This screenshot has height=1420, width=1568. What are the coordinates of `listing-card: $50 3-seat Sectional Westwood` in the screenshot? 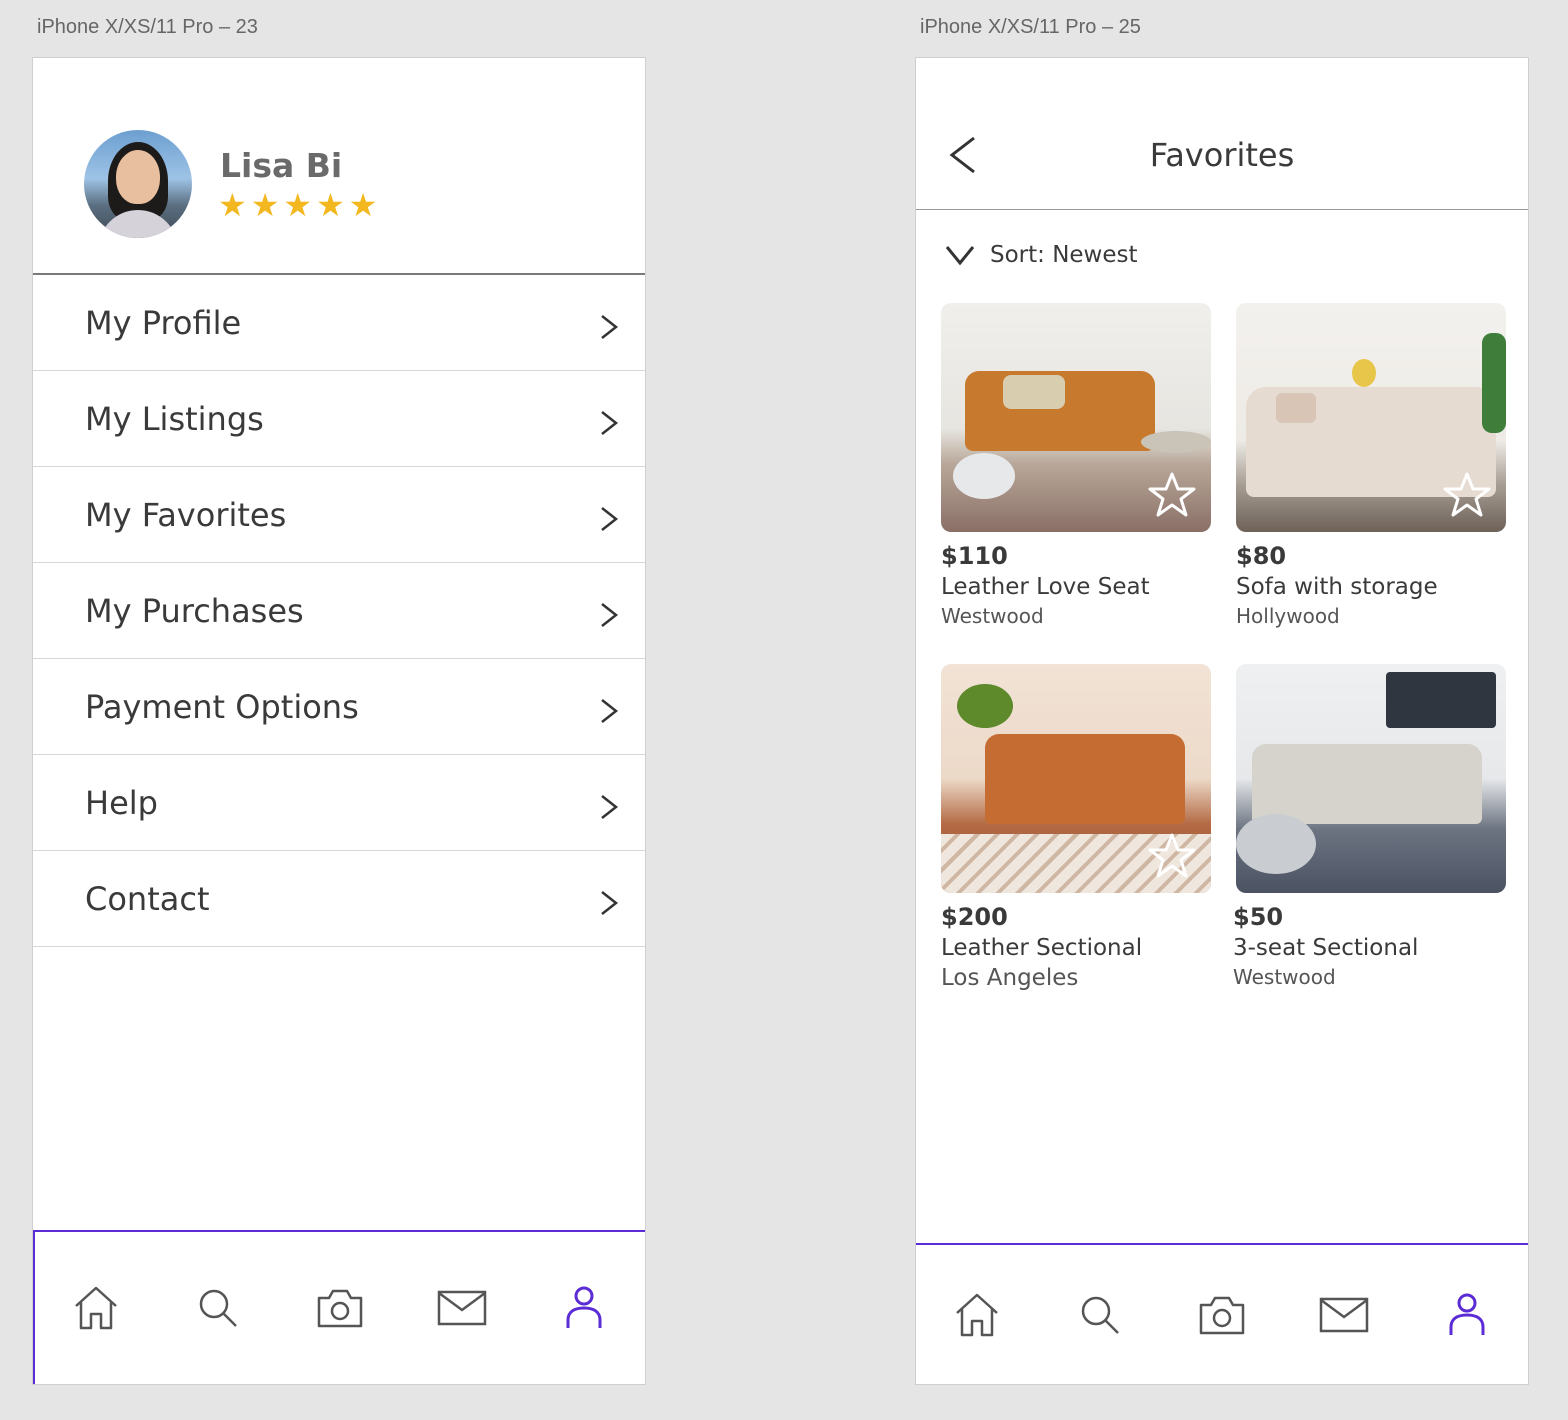 It's located at (1369, 826).